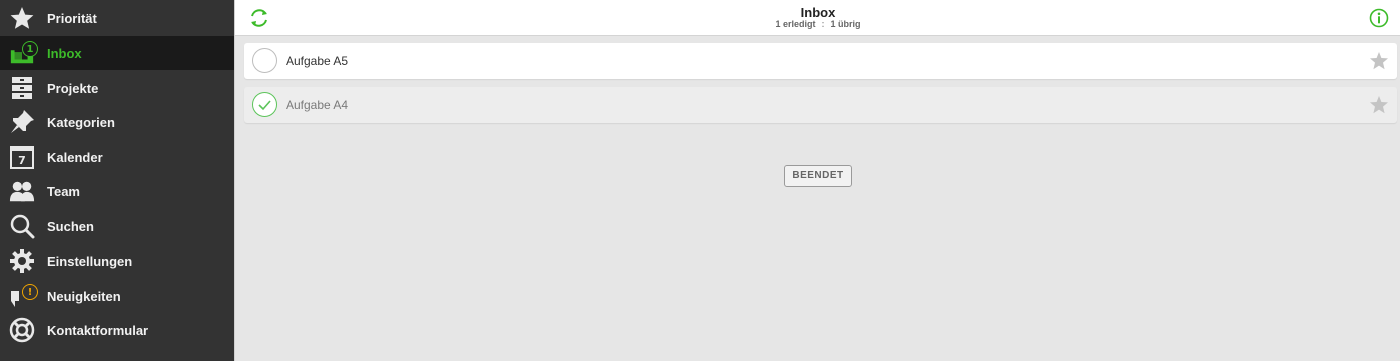  What do you see at coordinates (22, 122) in the screenshot?
I see `pin-icon` at bounding box center [22, 122].